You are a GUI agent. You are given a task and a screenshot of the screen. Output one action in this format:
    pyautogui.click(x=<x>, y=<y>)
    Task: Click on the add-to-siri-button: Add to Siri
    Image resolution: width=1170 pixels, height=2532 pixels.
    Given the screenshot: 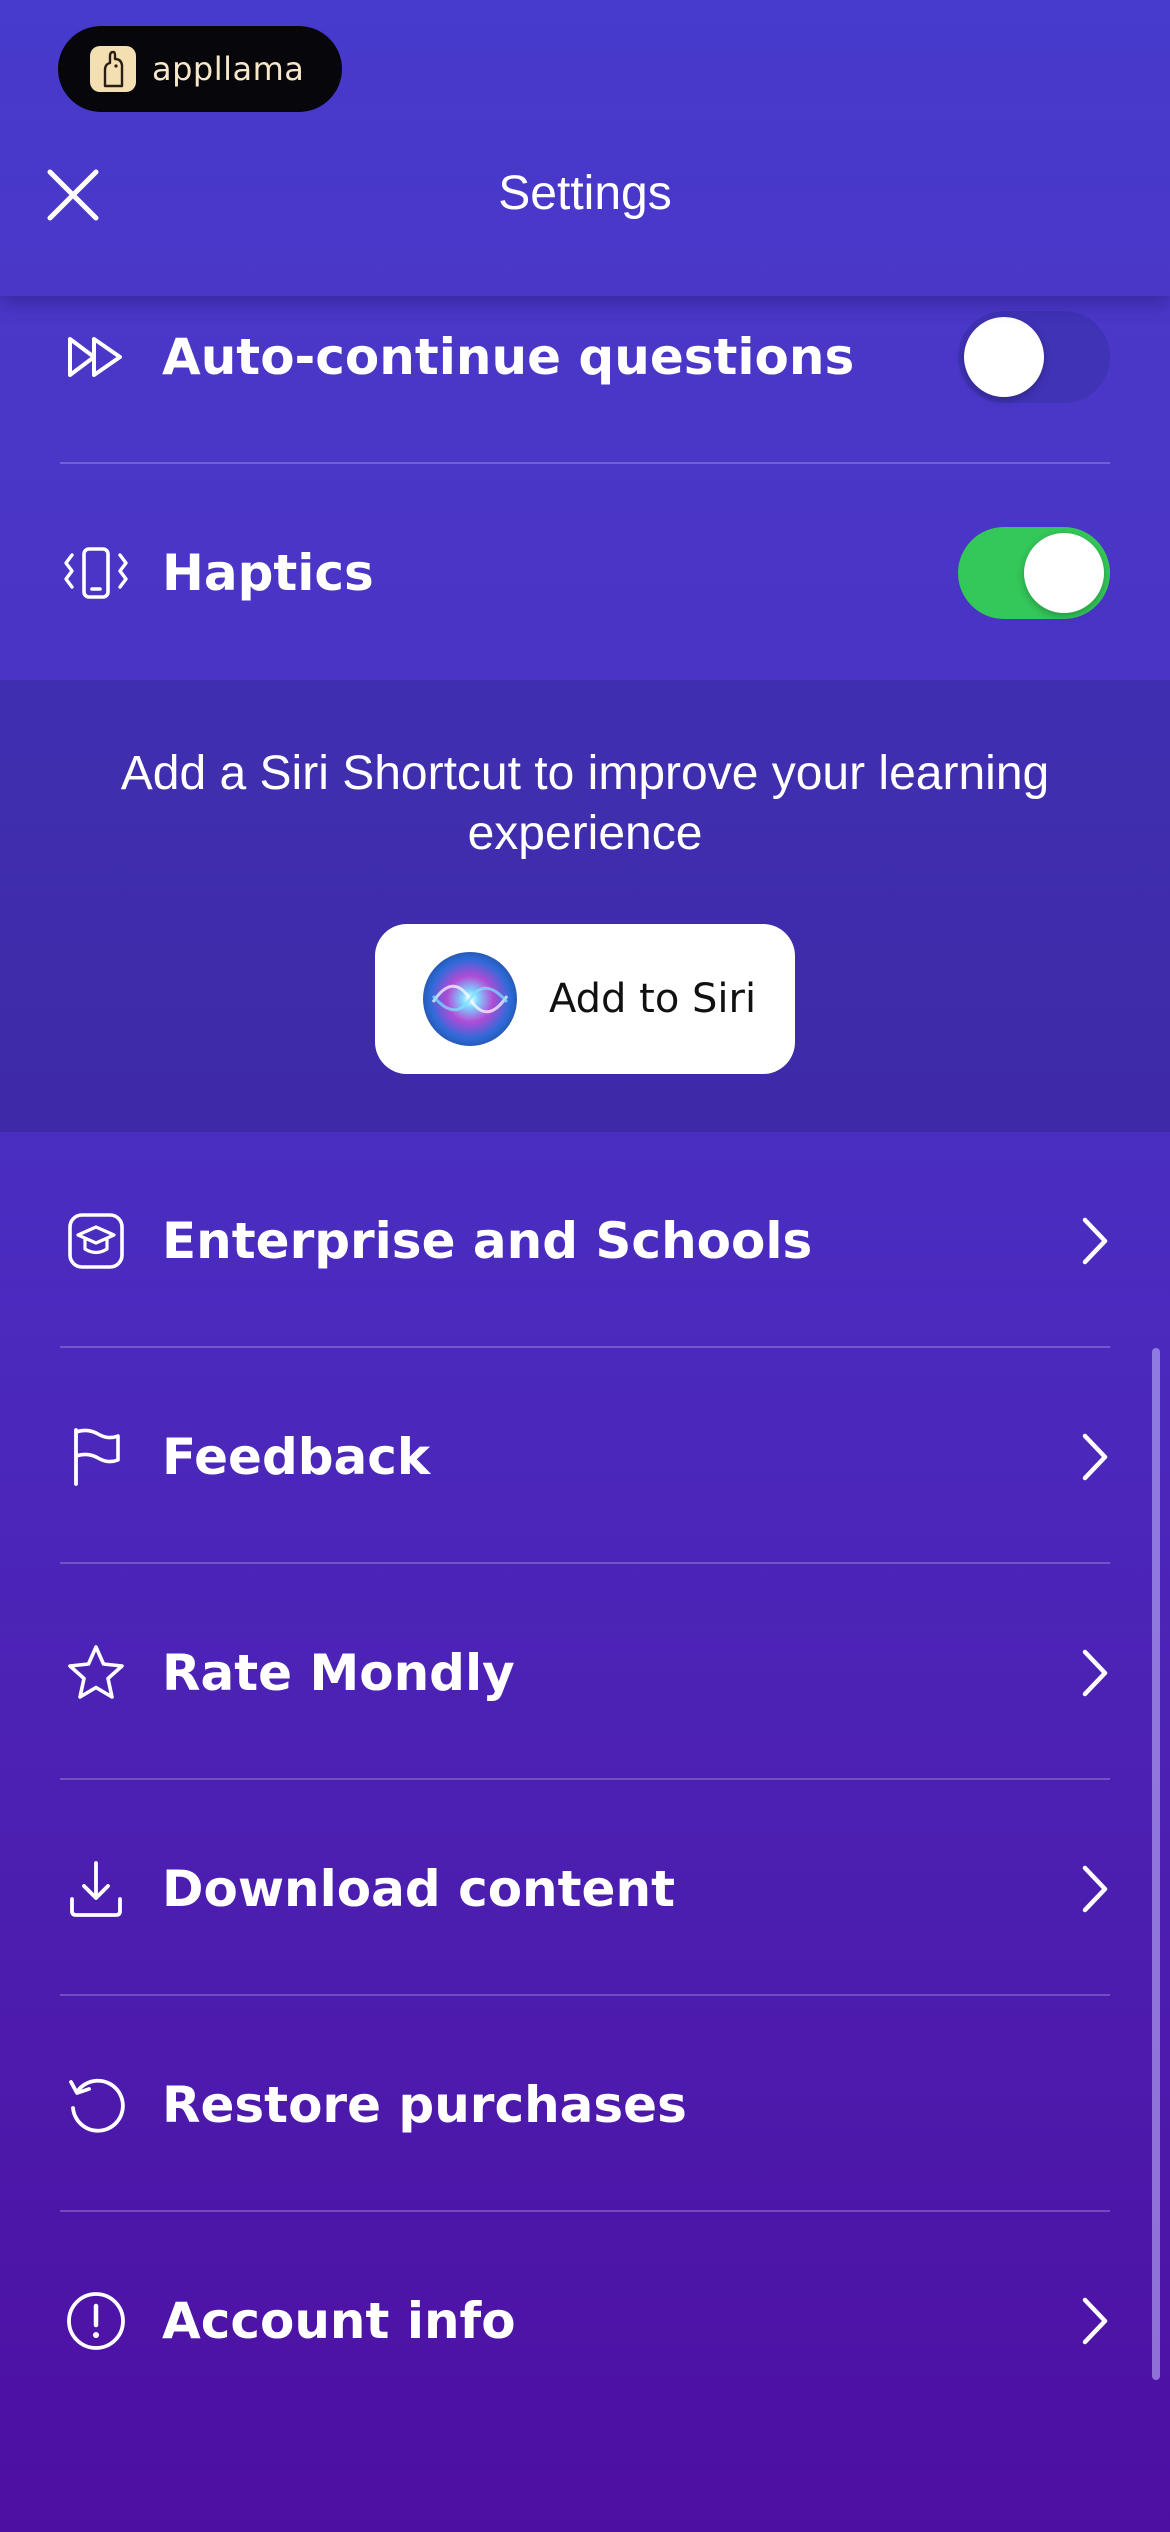 What is the action you would take?
    pyautogui.click(x=585, y=999)
    